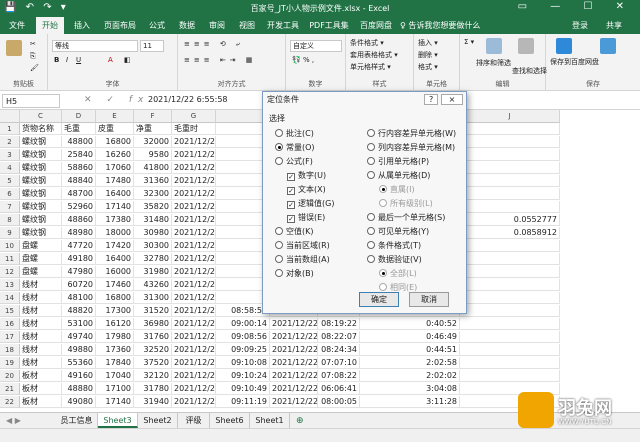  Describe the element at coordinates (400, 259) in the screenshot. I see `option-label: 数据验证(V)` at that location.